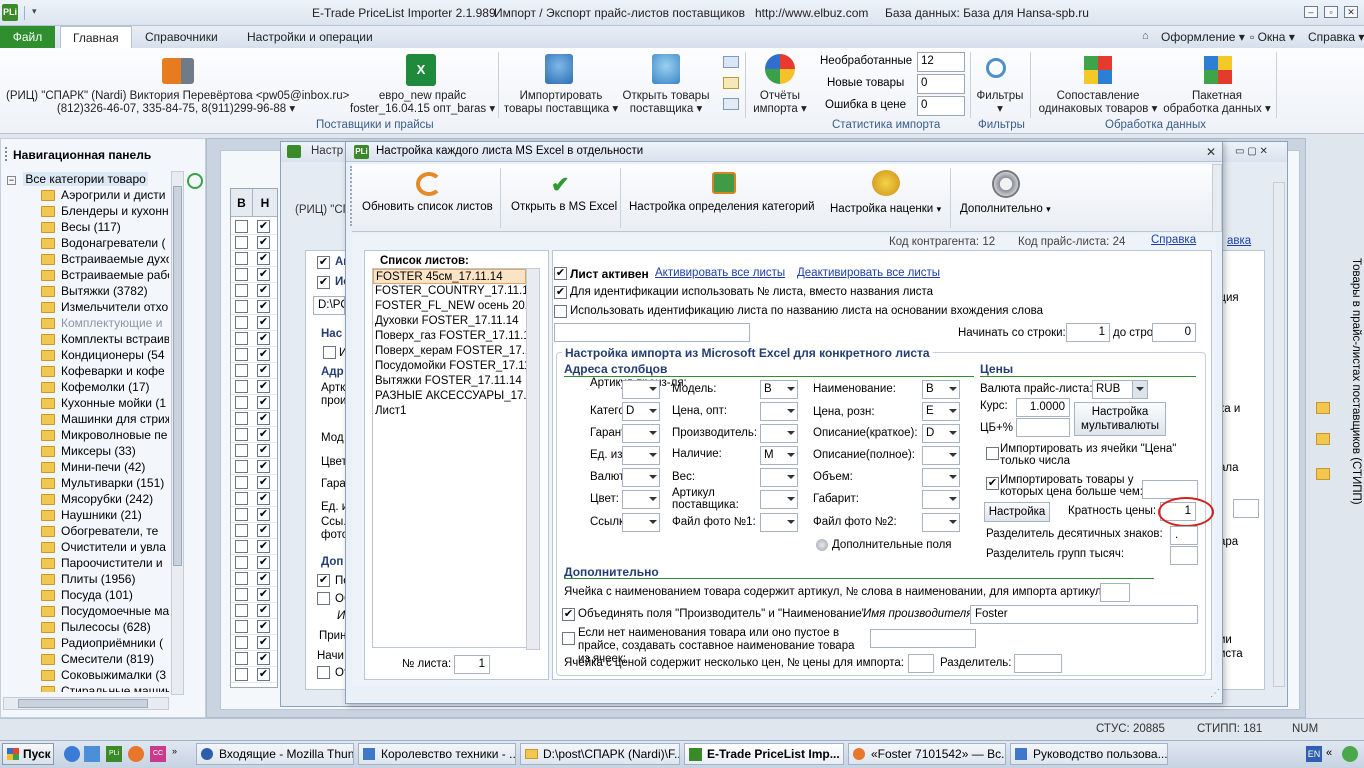 Image resolution: width=1364 pixels, height=768 pixels. I want to click on batch-processing-button: Пакетная обработка данных ▾, so click(1217, 103).